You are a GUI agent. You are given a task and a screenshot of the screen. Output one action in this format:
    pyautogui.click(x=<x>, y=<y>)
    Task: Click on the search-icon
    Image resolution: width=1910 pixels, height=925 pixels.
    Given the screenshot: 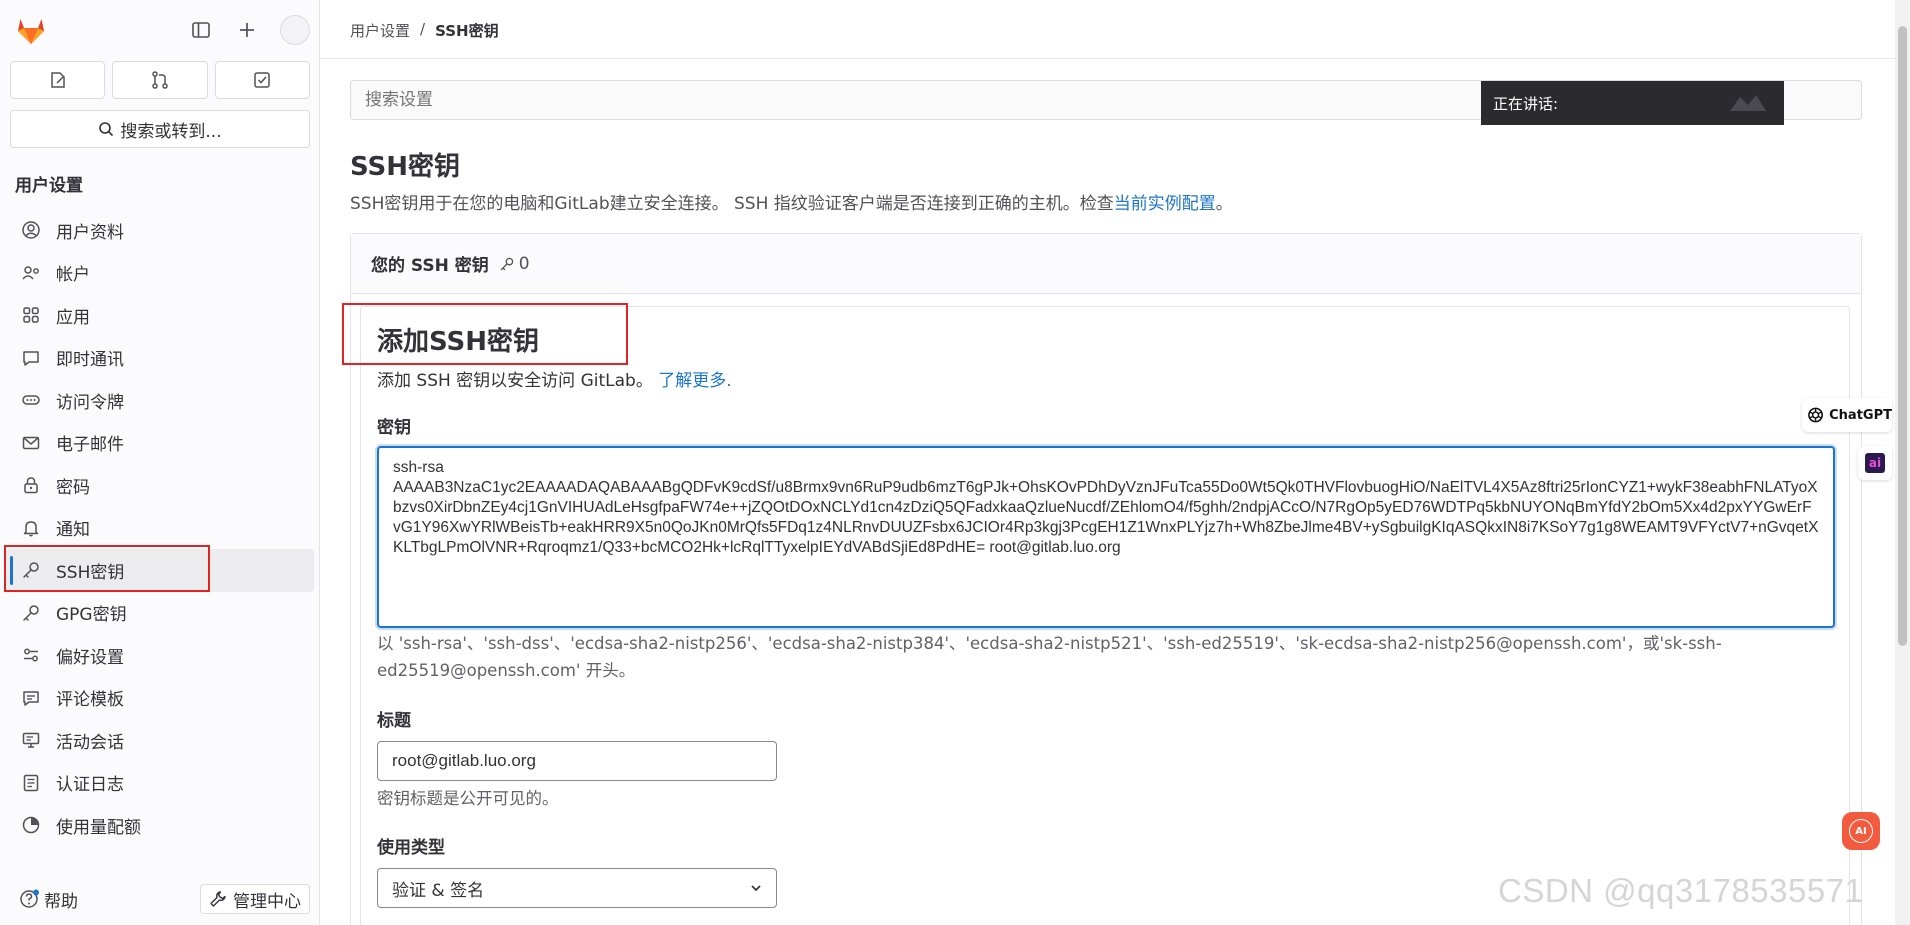 What is the action you would take?
    pyautogui.click(x=106, y=129)
    